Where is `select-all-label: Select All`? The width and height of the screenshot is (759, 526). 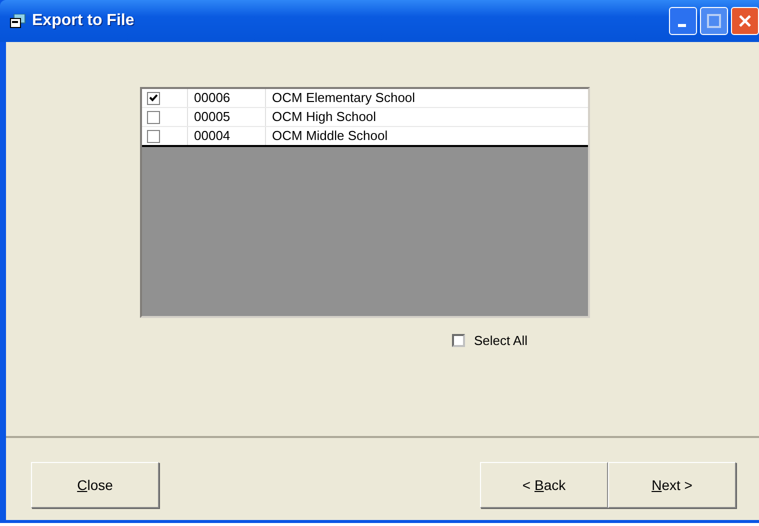 select-all-label: Select All is located at coordinates (501, 340).